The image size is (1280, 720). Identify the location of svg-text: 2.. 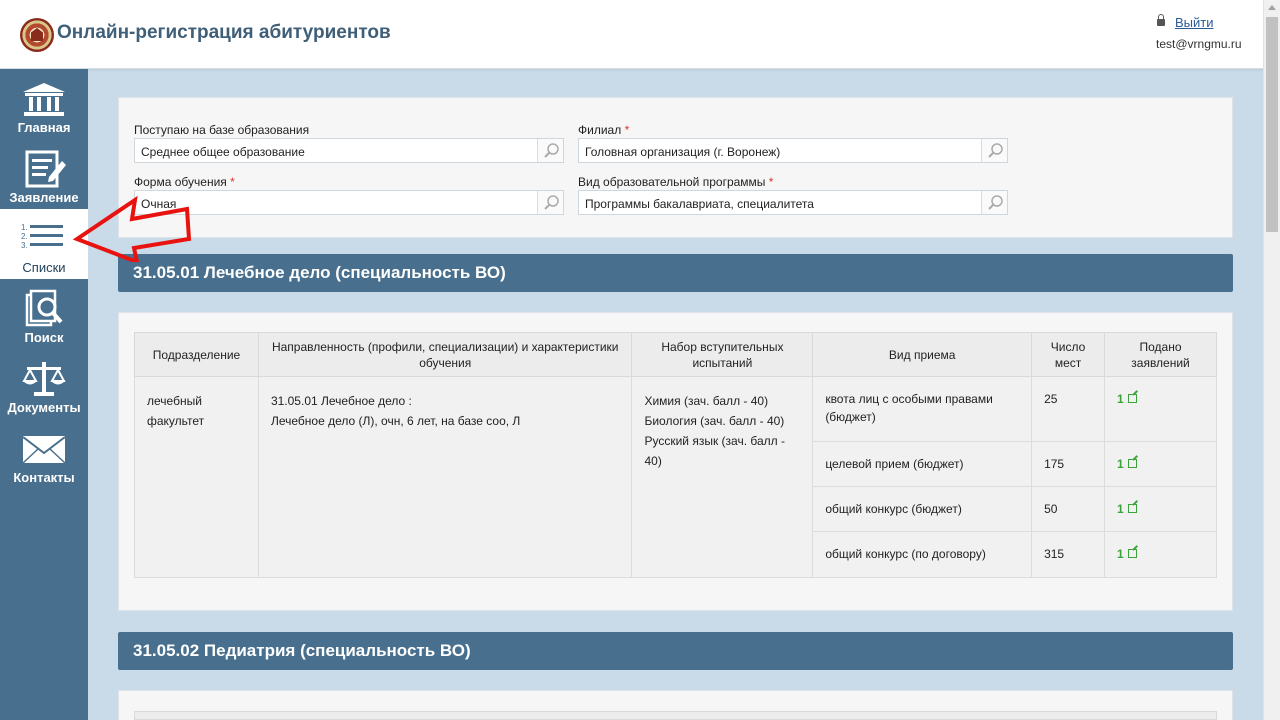
(24, 236).